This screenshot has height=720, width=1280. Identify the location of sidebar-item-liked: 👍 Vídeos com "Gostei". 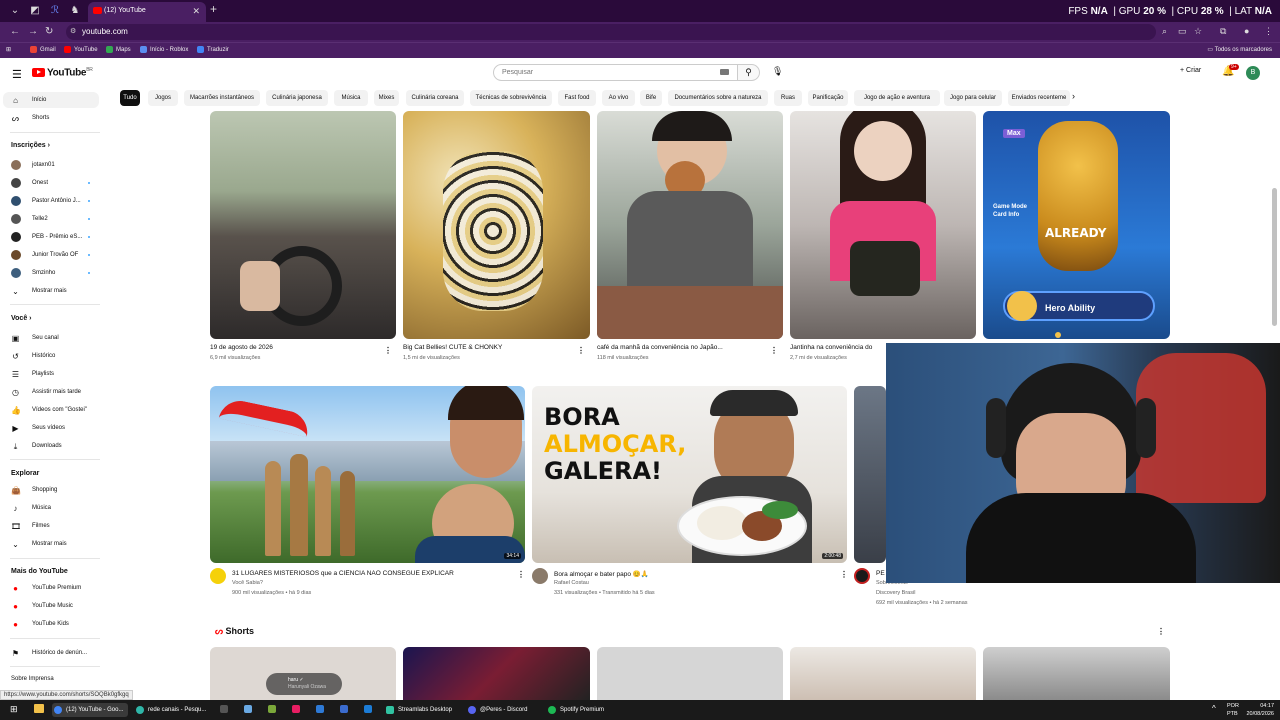
(50, 410).